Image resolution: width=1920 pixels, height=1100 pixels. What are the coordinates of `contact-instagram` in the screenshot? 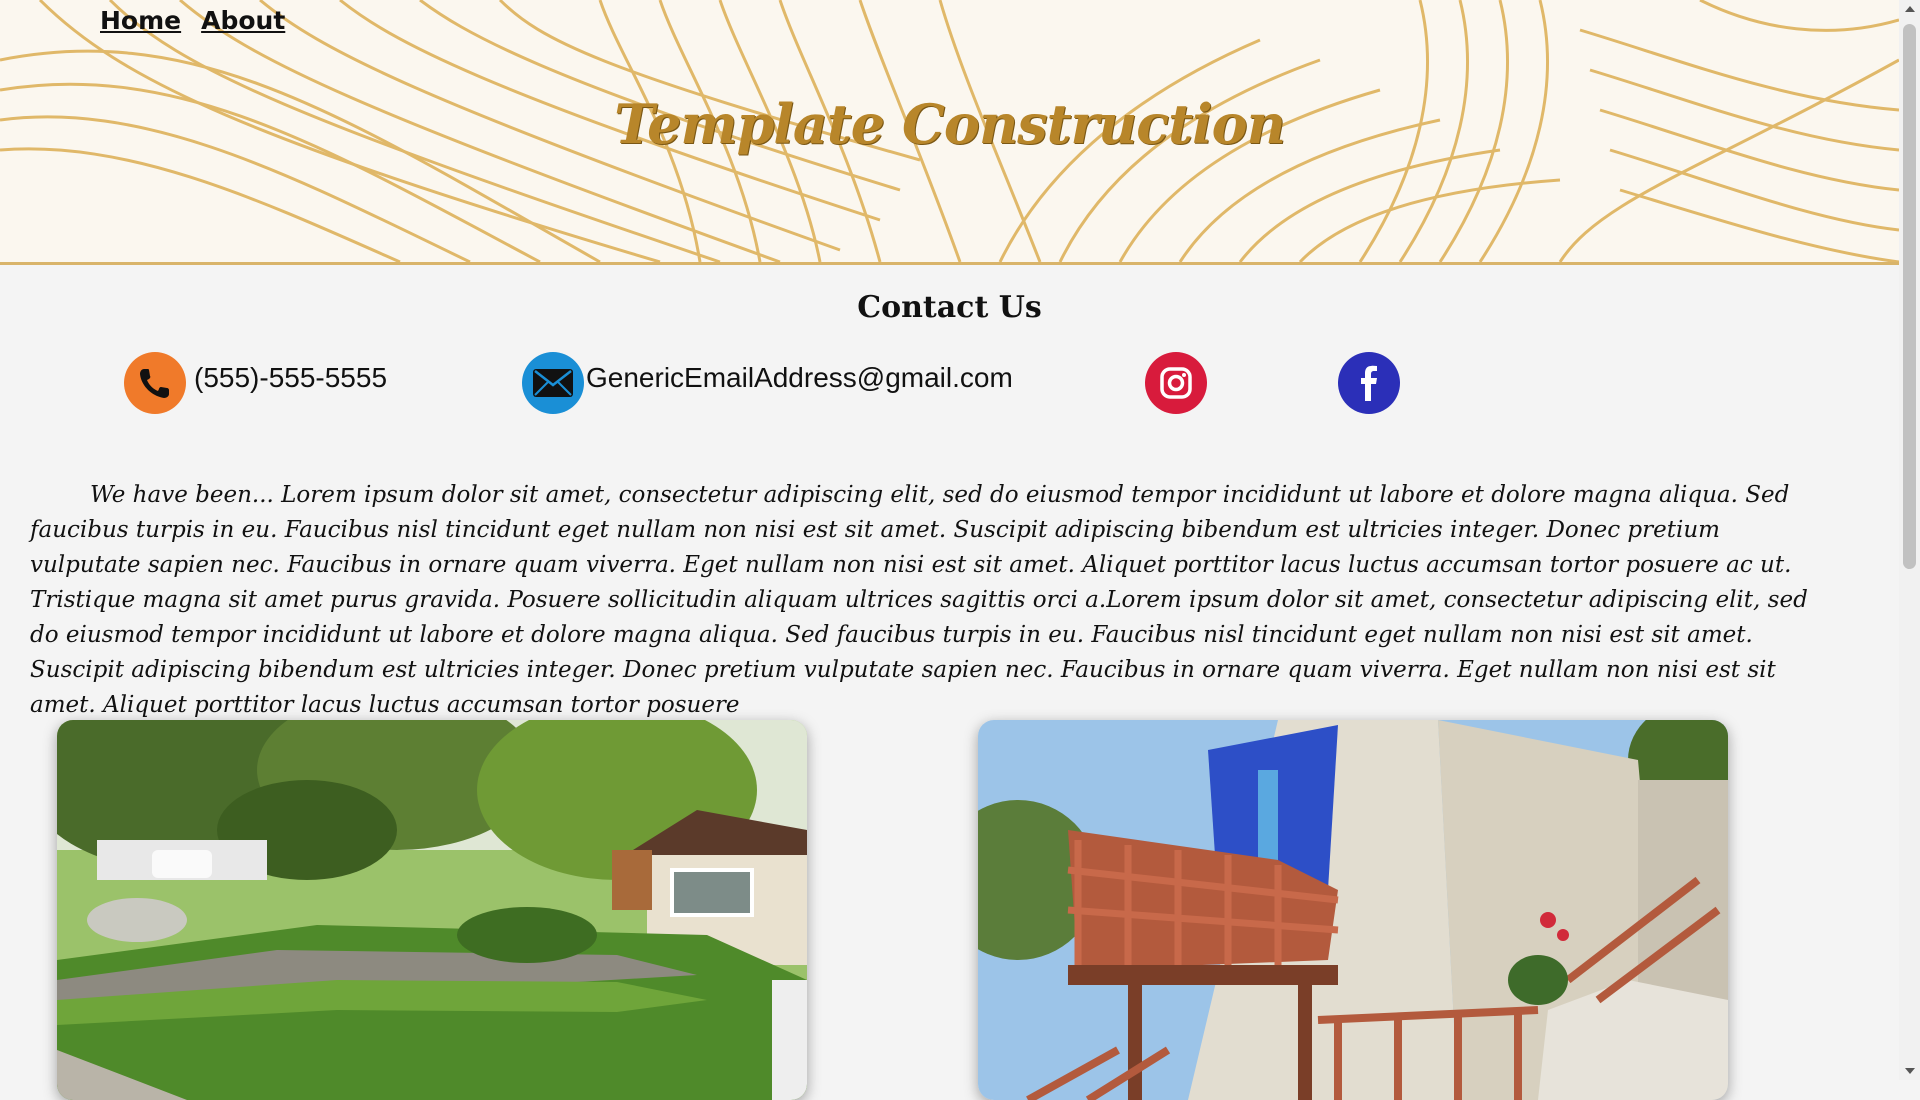 It's located at (1176, 383).